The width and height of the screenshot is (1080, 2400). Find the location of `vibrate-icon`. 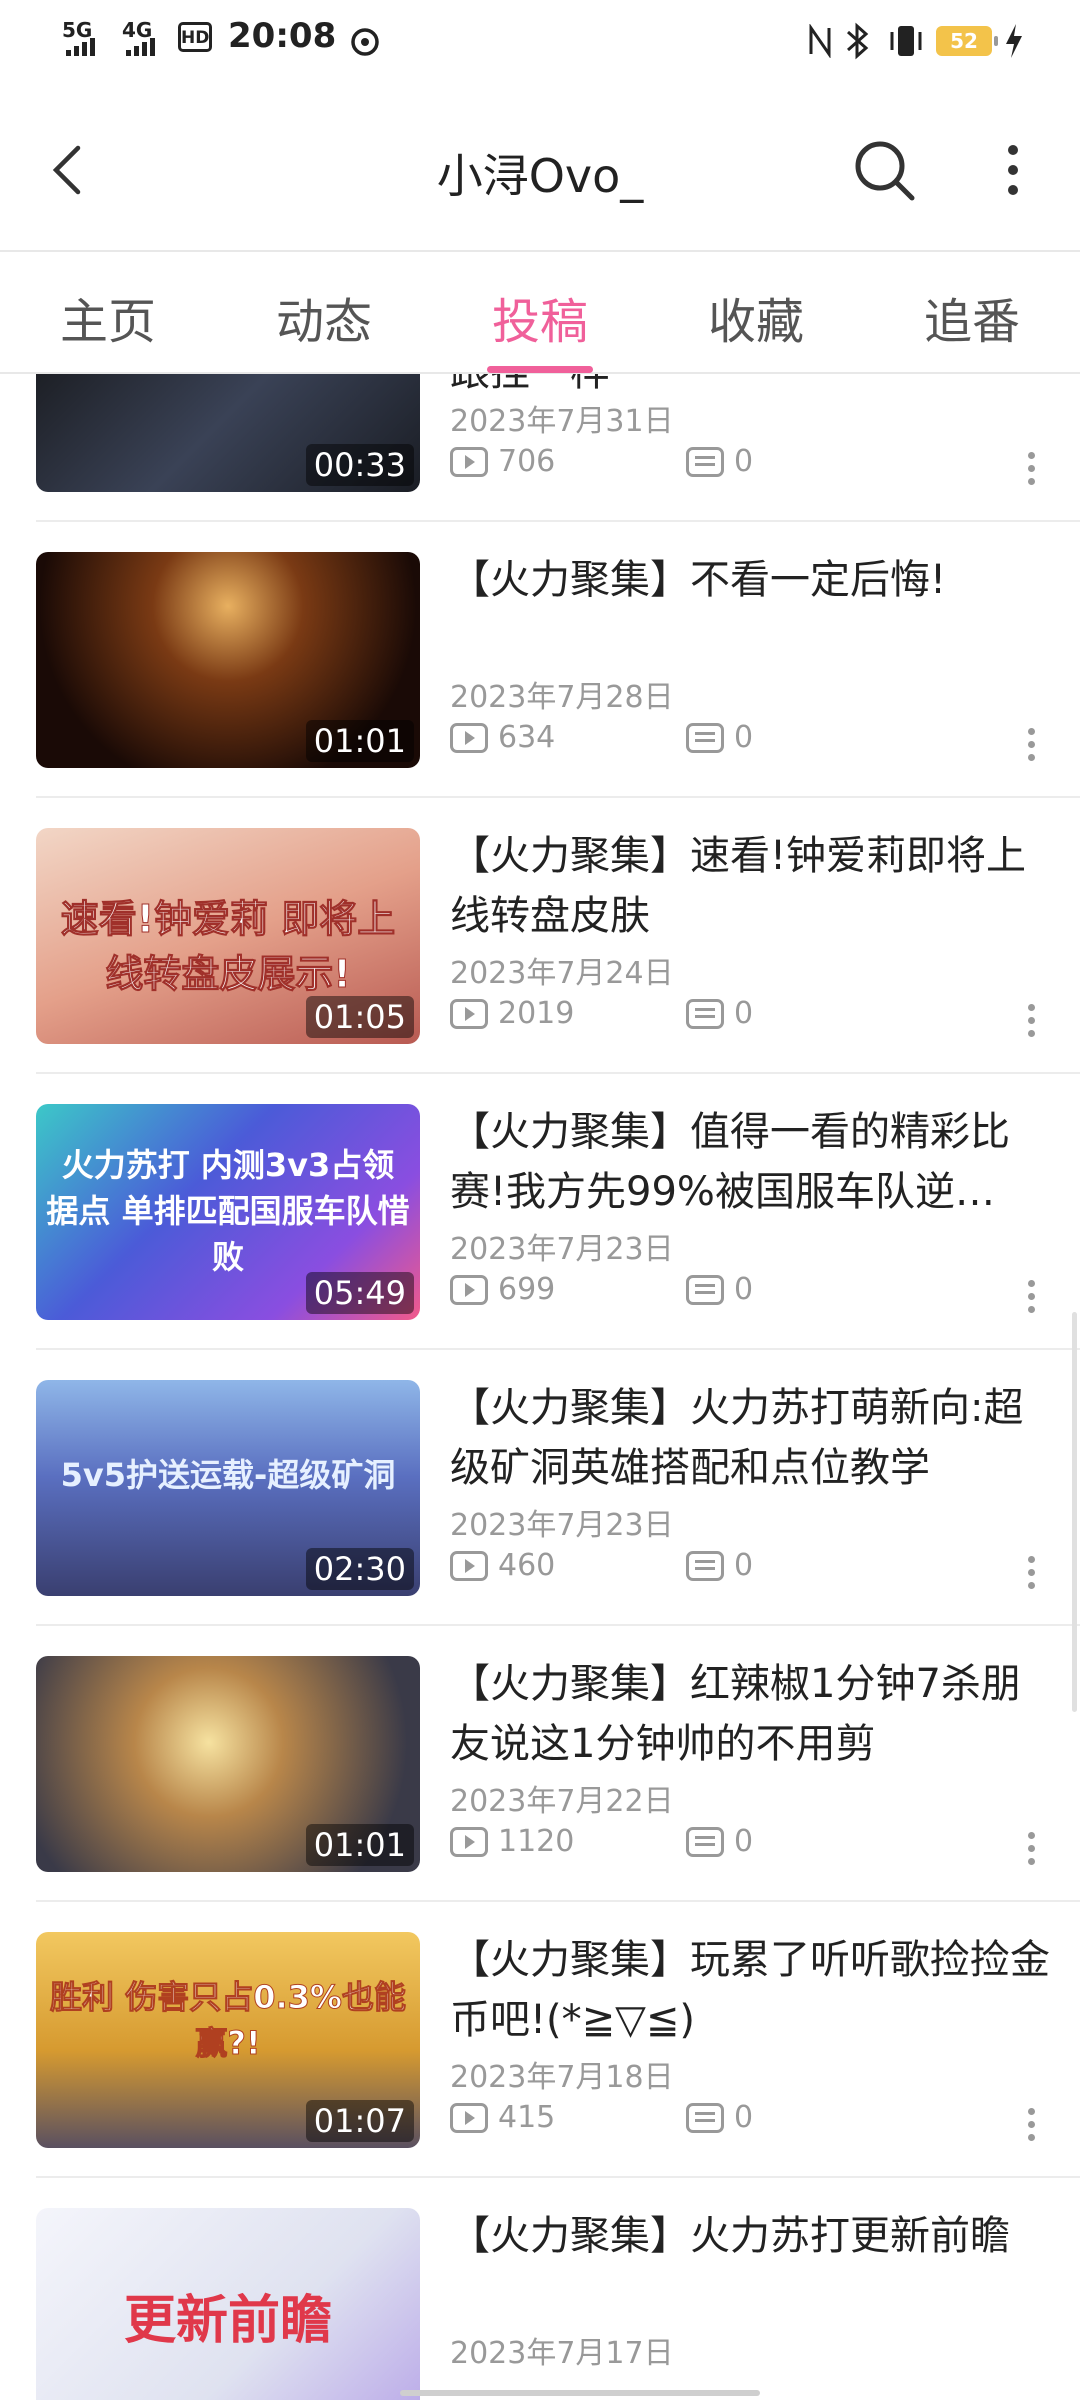

vibrate-icon is located at coordinates (906, 41).